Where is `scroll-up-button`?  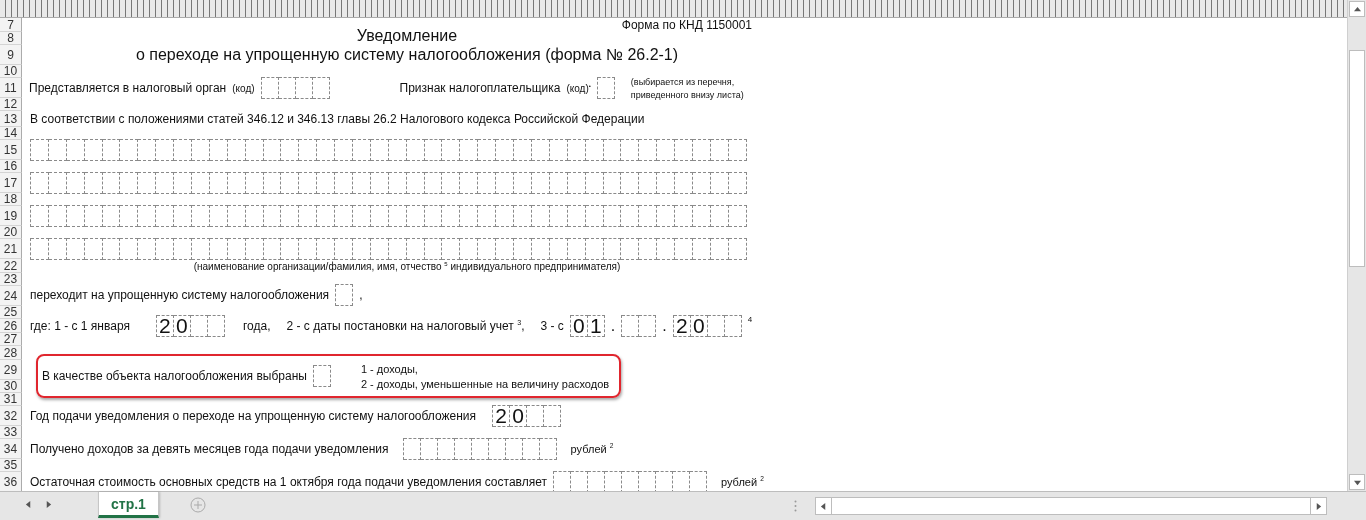 scroll-up-button is located at coordinates (1357, 9).